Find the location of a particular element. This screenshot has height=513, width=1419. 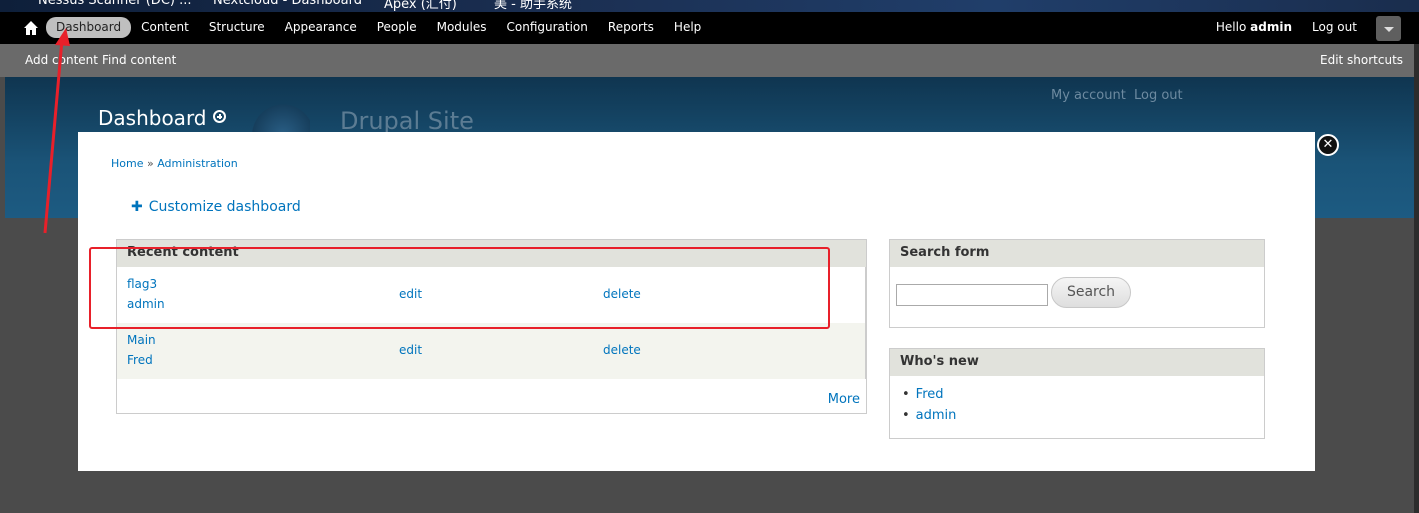

toolbar-item-configuration: Configuration is located at coordinates (547, 27).